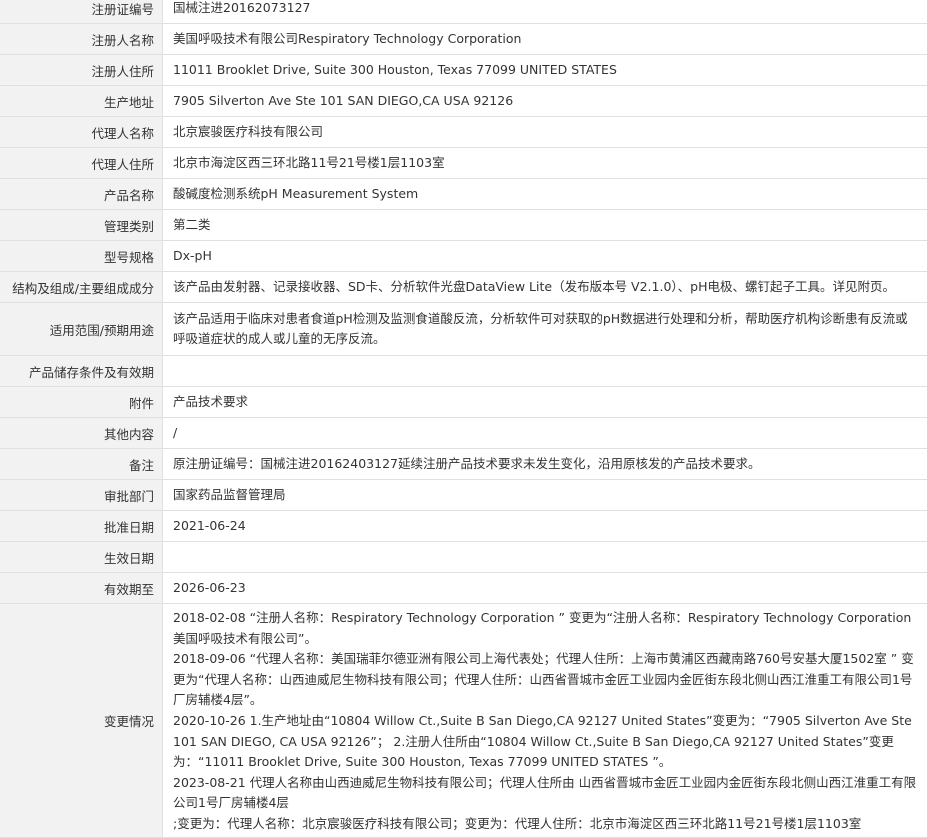  What do you see at coordinates (81, 70) in the screenshot?
I see `row-label: 注册人住所` at bounding box center [81, 70].